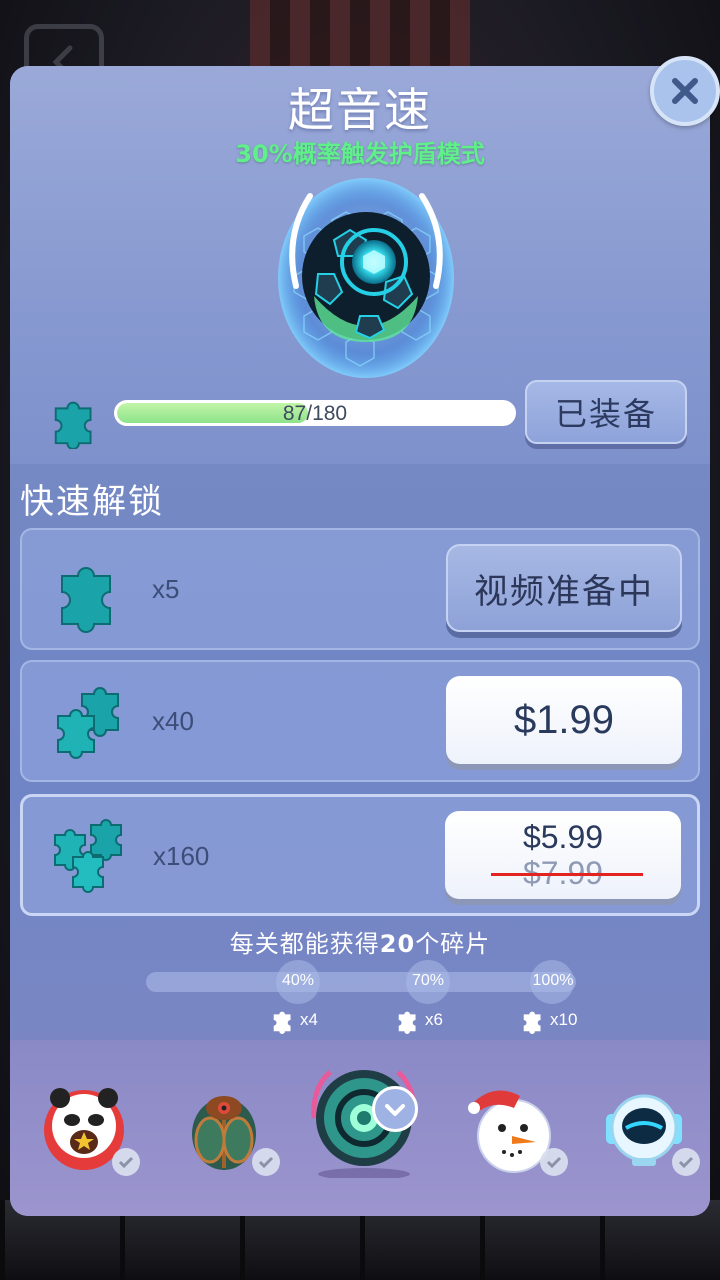 The image size is (720, 1280). I want to click on skin-title: 超音速, so click(360, 110).